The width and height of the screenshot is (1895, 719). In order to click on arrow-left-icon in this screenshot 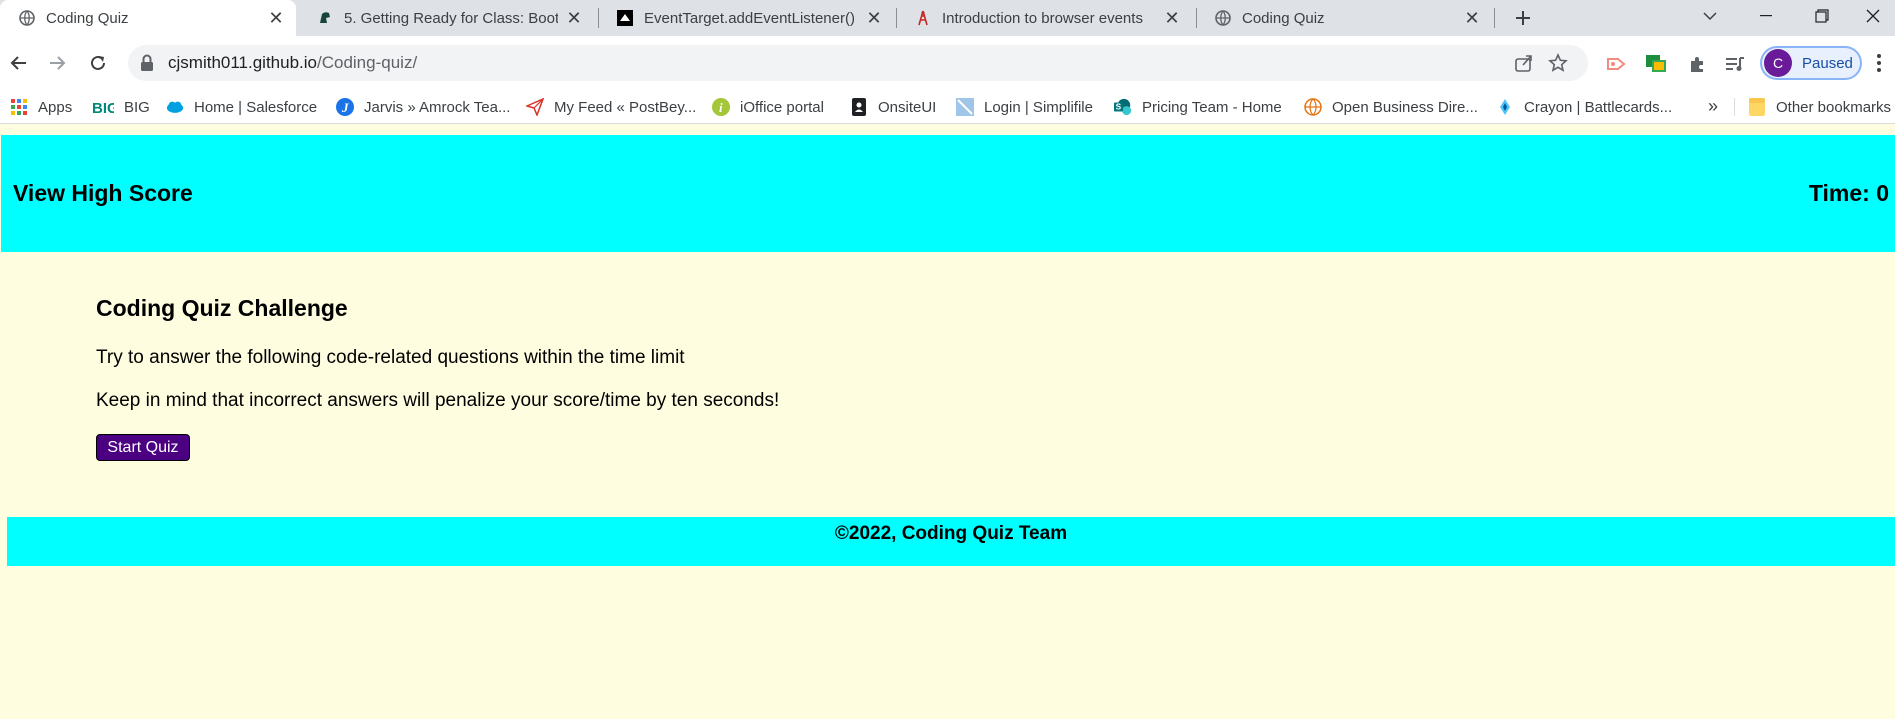, I will do `click(18, 63)`.